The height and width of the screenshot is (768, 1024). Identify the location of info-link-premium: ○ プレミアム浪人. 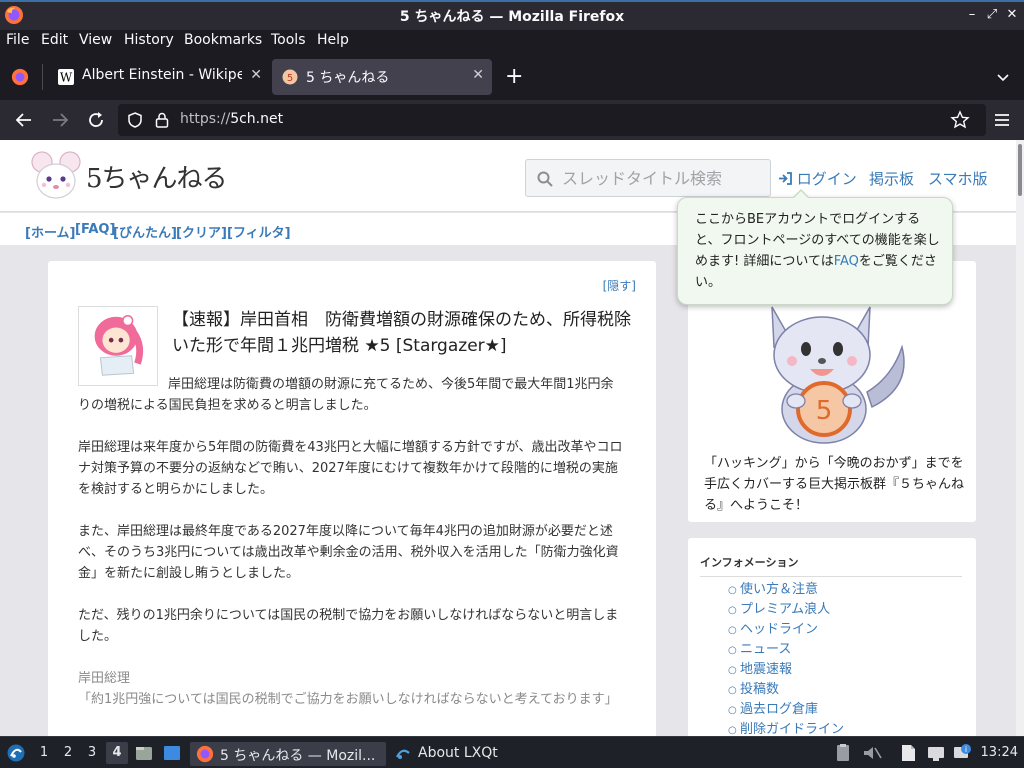
(786, 610).